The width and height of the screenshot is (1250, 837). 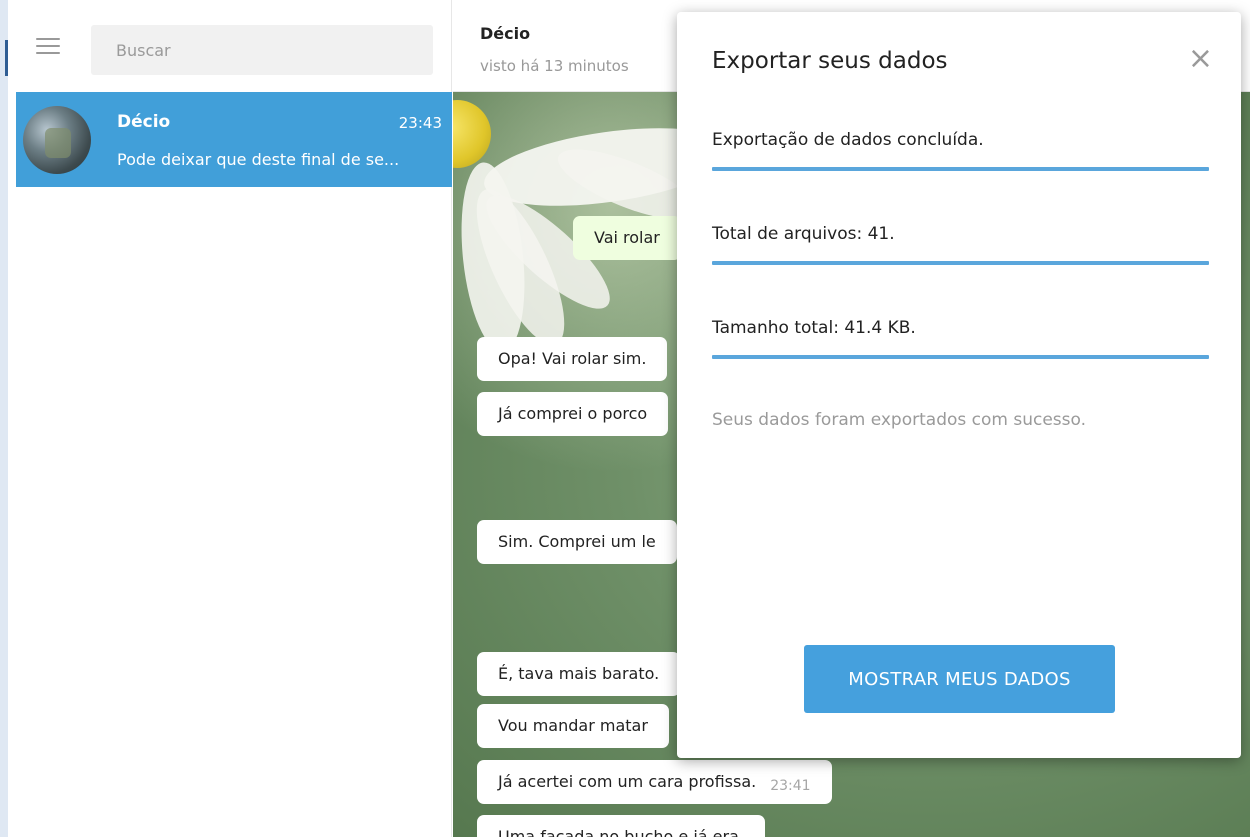 I want to click on search-input, so click(x=262, y=50).